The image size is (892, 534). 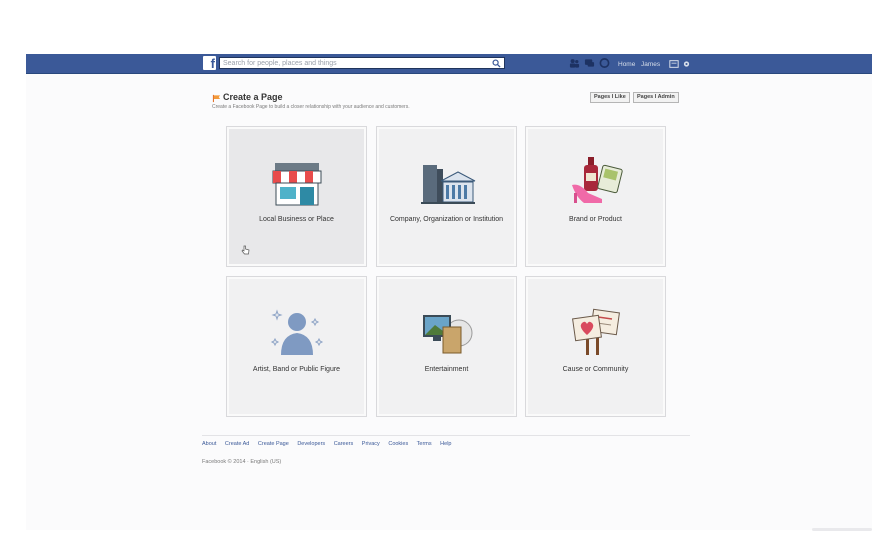 I want to click on search-input: Search for people, places and things, so click(x=362, y=63).